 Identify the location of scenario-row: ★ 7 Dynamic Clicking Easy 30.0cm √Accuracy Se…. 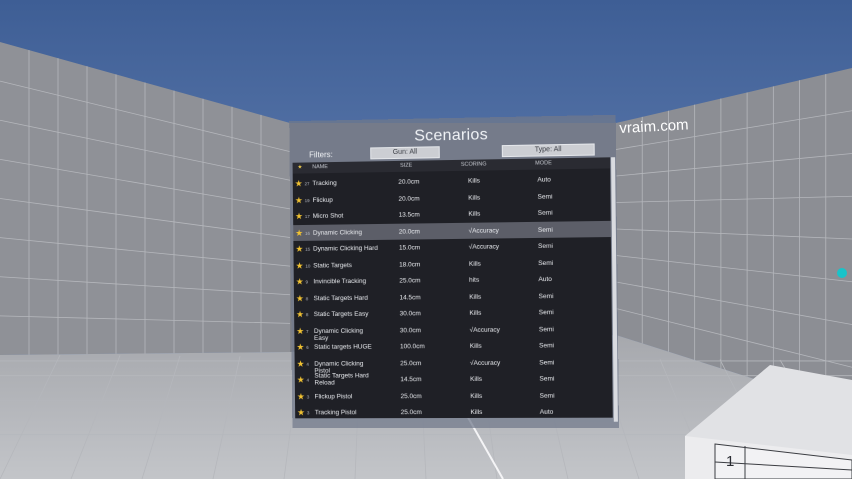
(453, 331).